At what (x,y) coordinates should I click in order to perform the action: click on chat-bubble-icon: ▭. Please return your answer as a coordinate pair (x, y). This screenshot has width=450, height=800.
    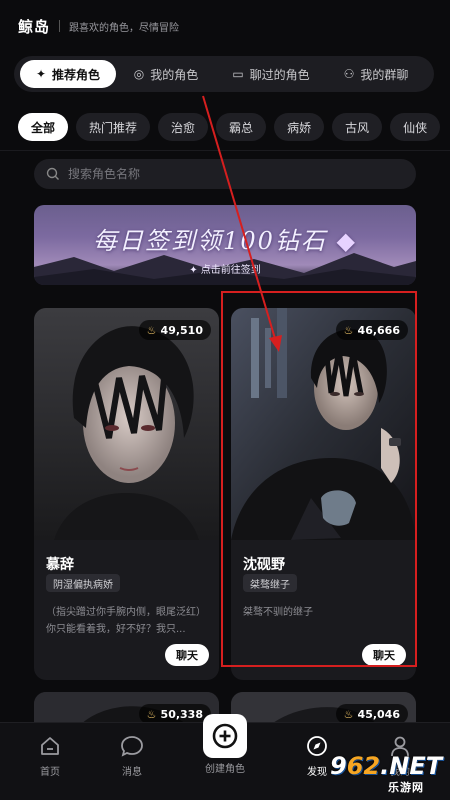
    Looking at the image, I should click on (238, 74).